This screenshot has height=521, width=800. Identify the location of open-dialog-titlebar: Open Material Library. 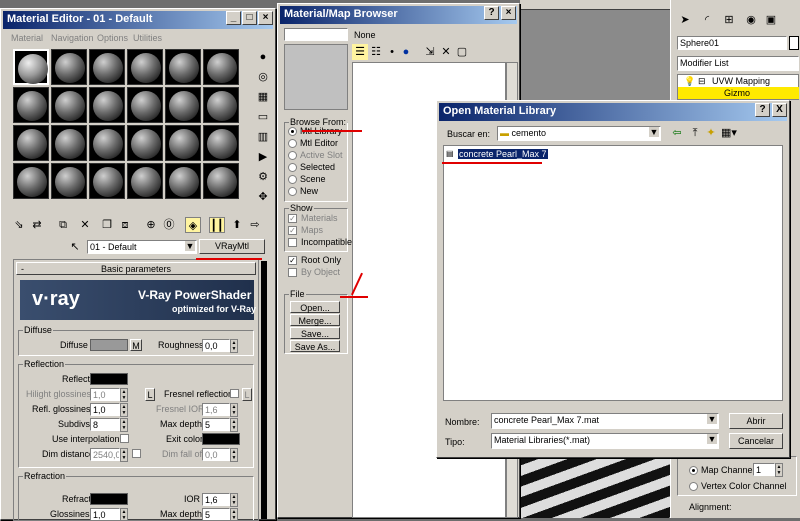
(613, 112).